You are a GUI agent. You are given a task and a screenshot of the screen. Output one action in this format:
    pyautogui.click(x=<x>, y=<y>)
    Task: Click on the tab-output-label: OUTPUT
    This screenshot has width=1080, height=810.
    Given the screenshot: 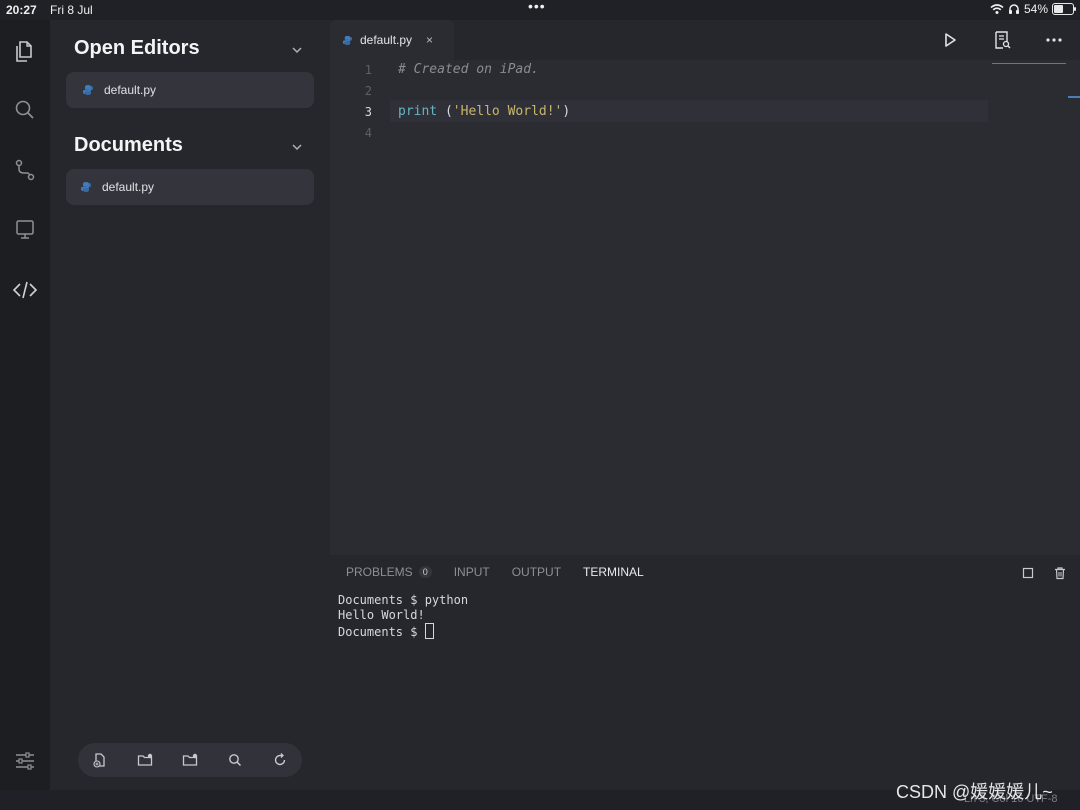 What is the action you would take?
    pyautogui.click(x=536, y=572)
    